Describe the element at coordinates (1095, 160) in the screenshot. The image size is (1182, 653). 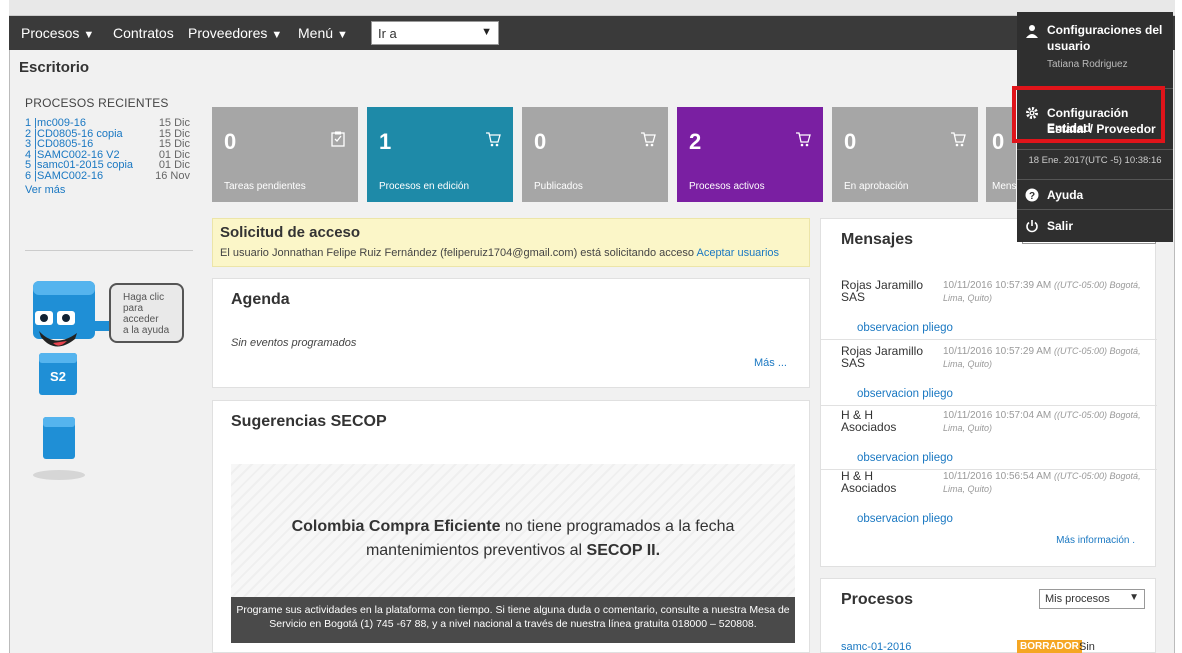
I see `server-datetime: 18 Ene. 2017(UTC -5) 10:38:16` at that location.